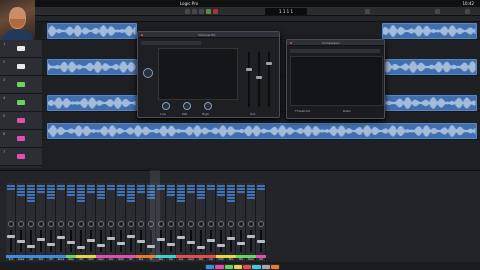 This screenshot has height=270, width=480. What do you see at coordinates (201, 222) in the screenshot?
I see `channel-strip: Mst` at bounding box center [201, 222].